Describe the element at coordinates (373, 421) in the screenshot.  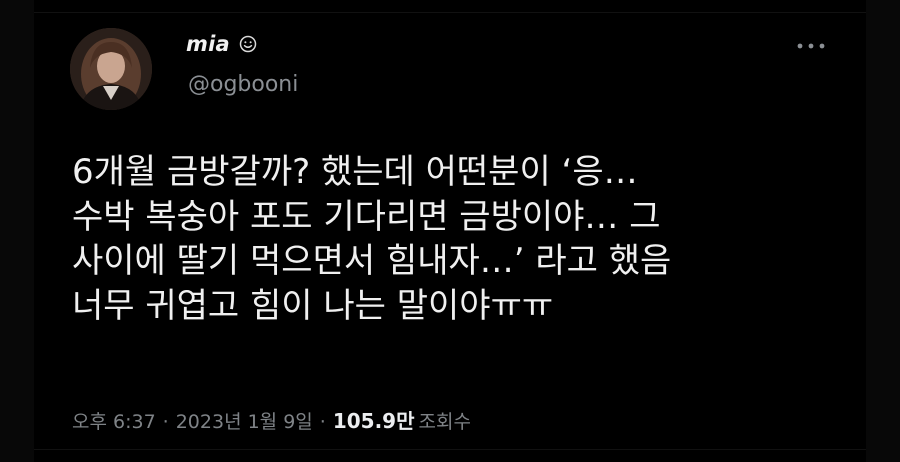
I see `views-count: 105.9만` at that location.